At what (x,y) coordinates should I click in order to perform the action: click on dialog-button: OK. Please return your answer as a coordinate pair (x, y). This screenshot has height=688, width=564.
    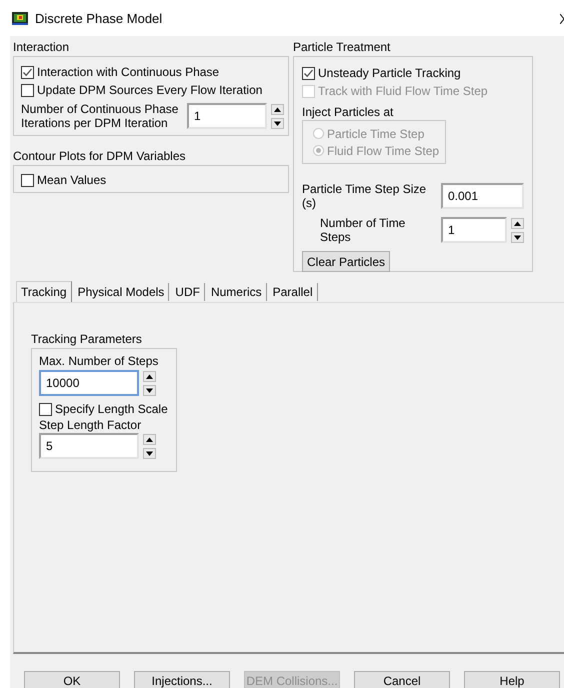
    Looking at the image, I should click on (72, 679).